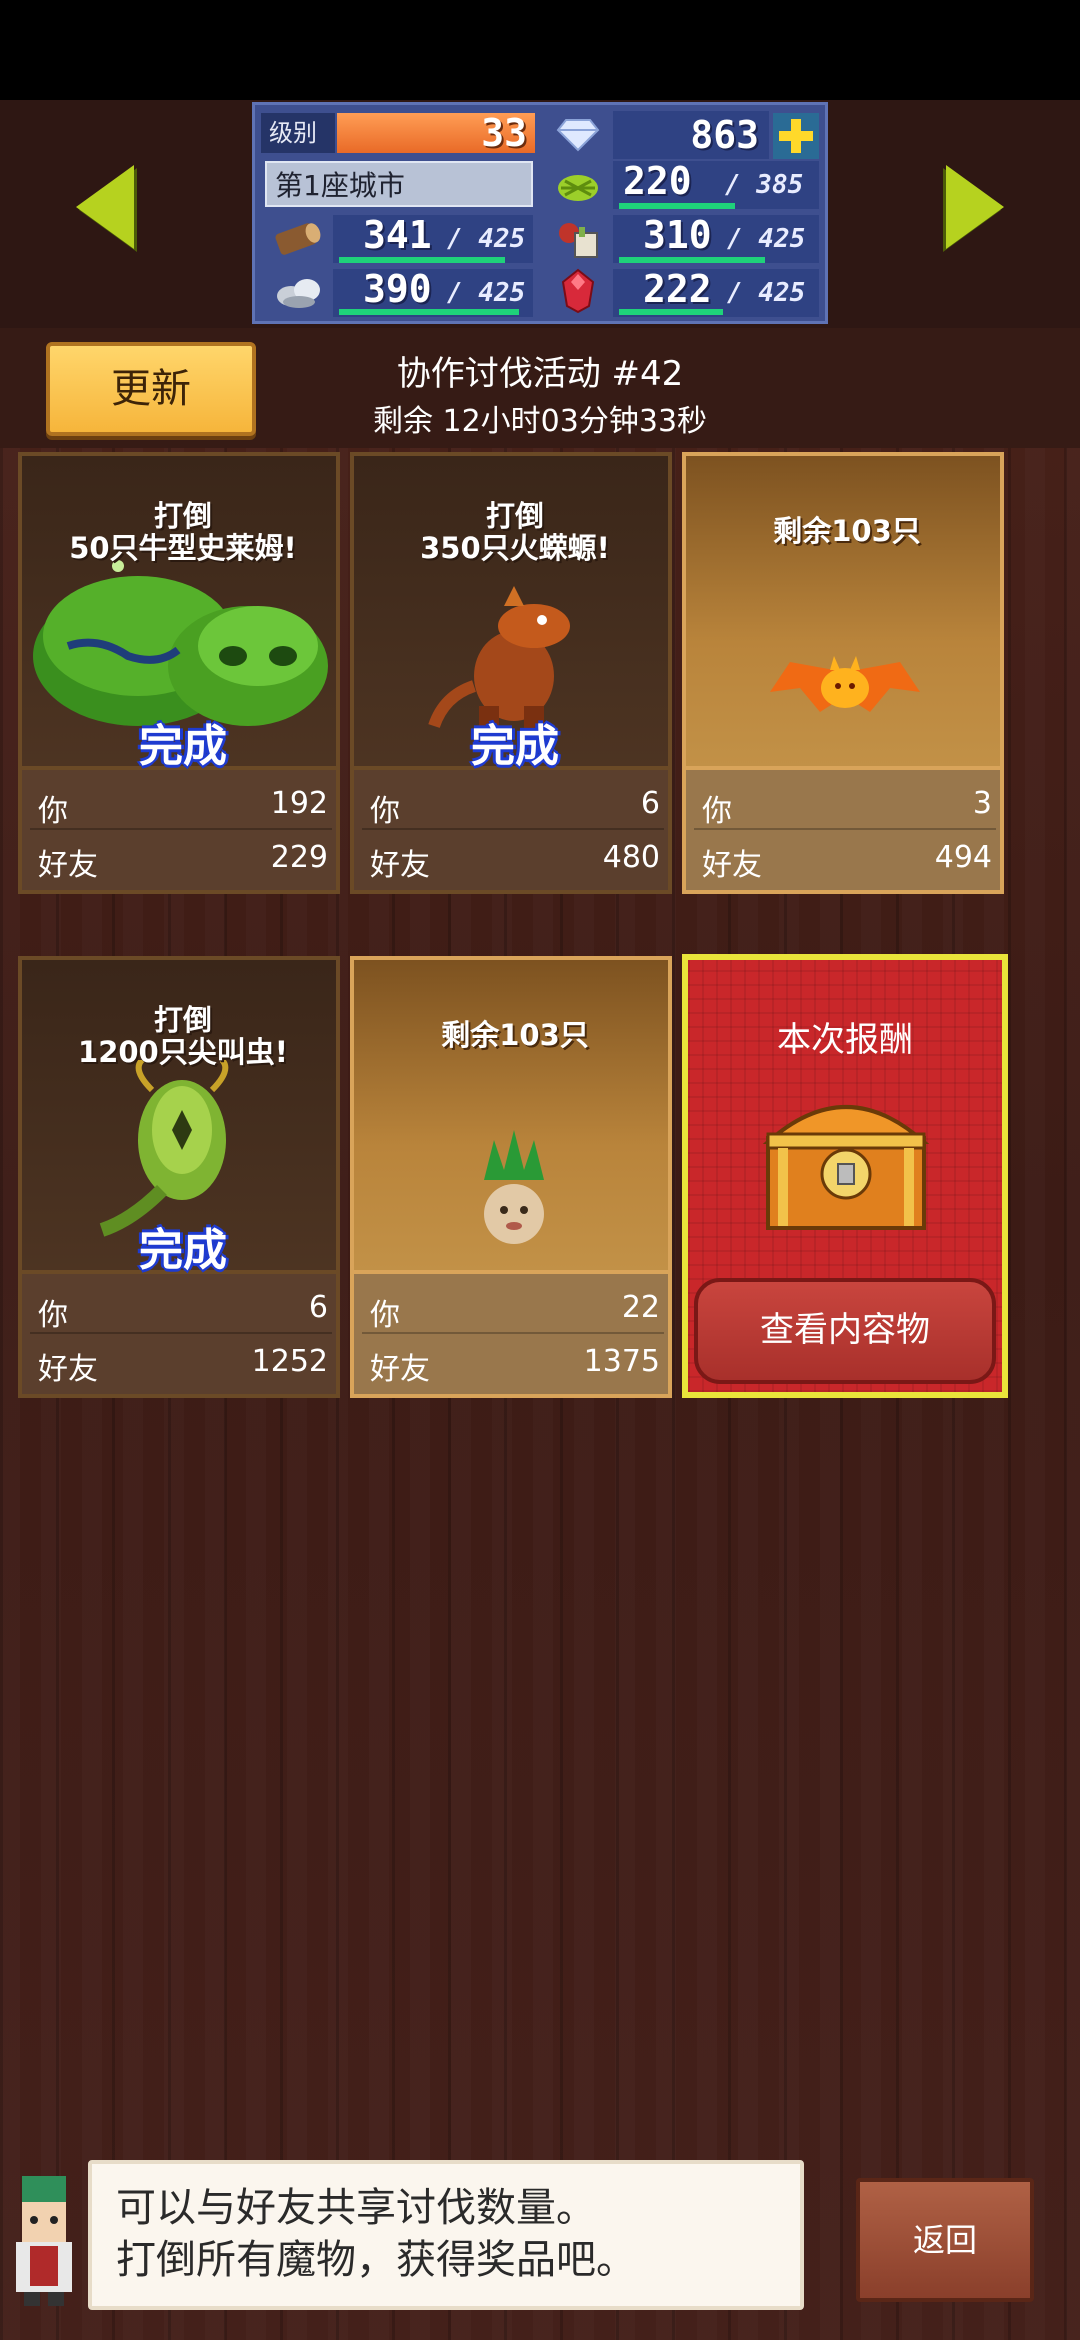 This screenshot has width=1080, height=2340. I want to click on quest-card-bat: 剩余103只 你 3 好友 494, so click(843, 673).